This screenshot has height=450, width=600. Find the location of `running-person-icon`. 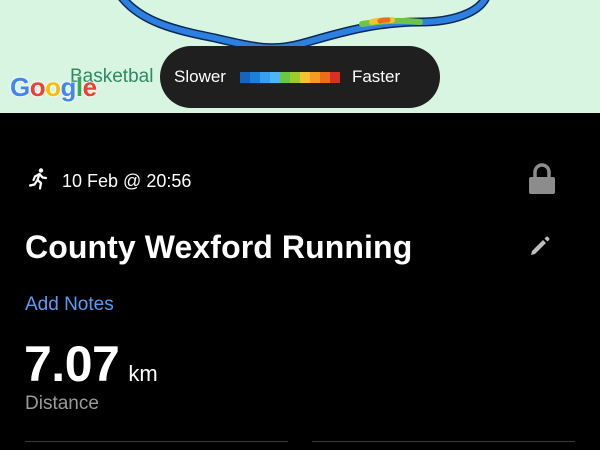

running-person-icon is located at coordinates (38, 181).